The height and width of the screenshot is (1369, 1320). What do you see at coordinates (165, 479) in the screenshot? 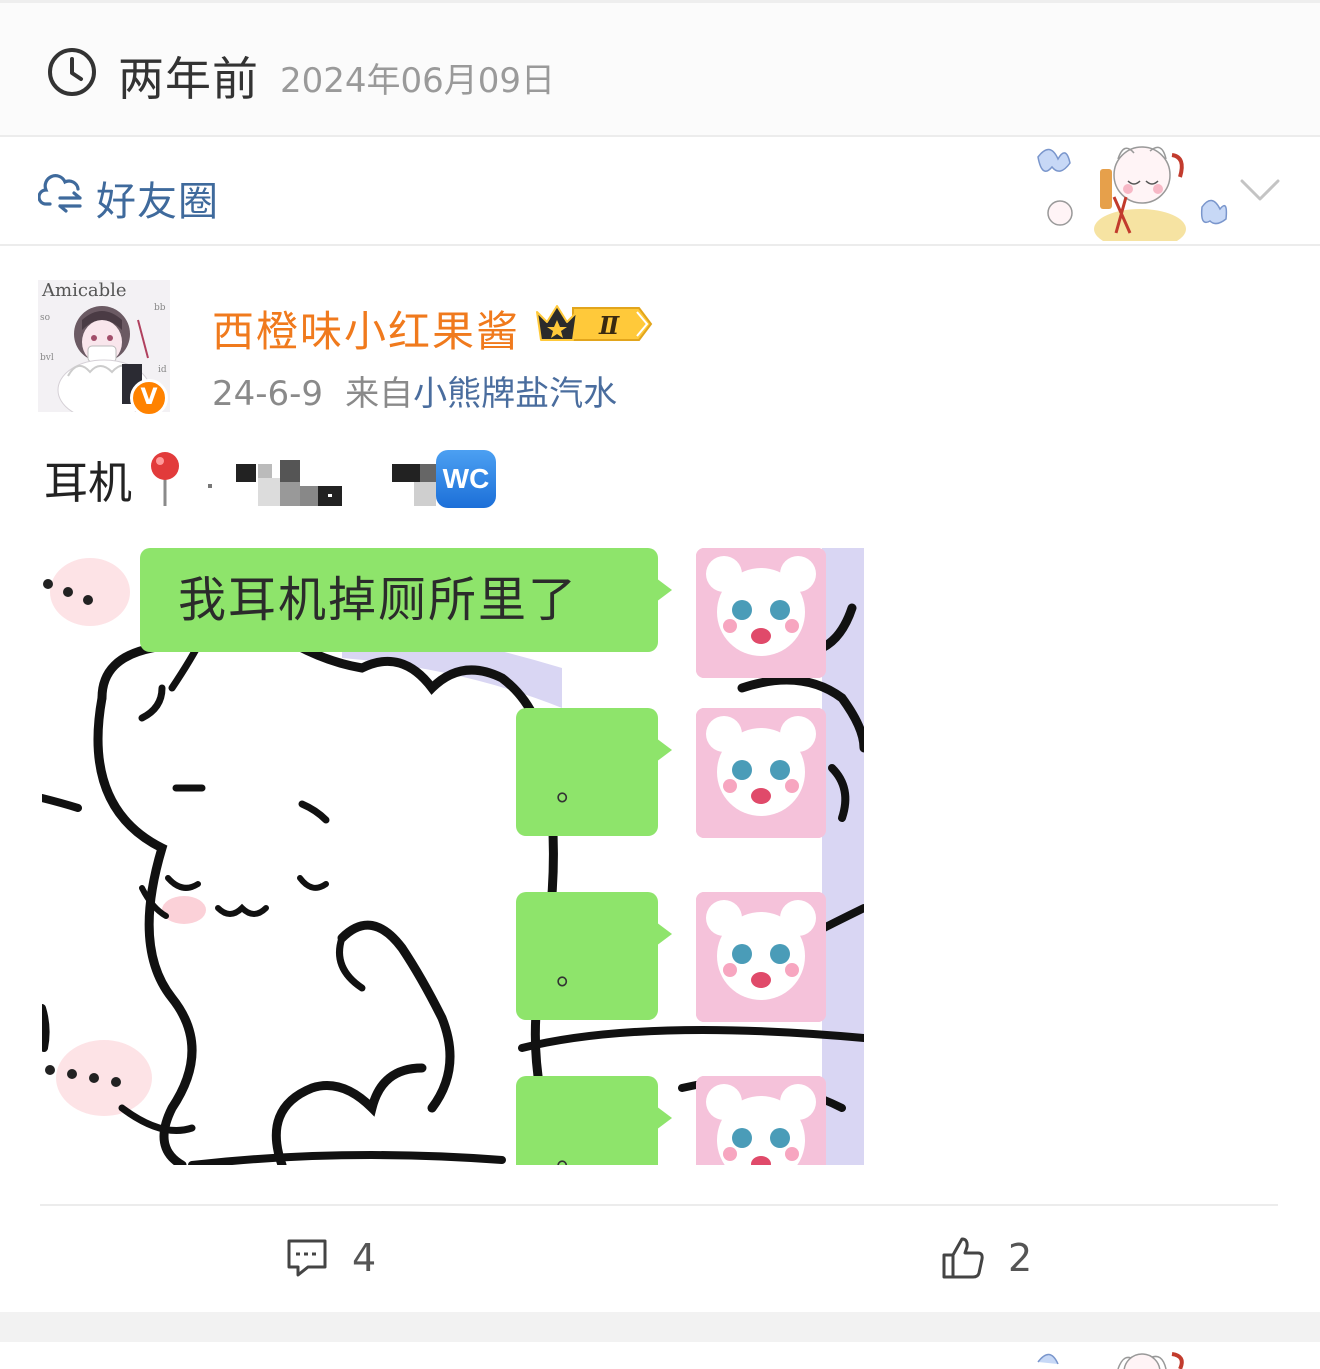
I see `round-pushpin-icon` at bounding box center [165, 479].